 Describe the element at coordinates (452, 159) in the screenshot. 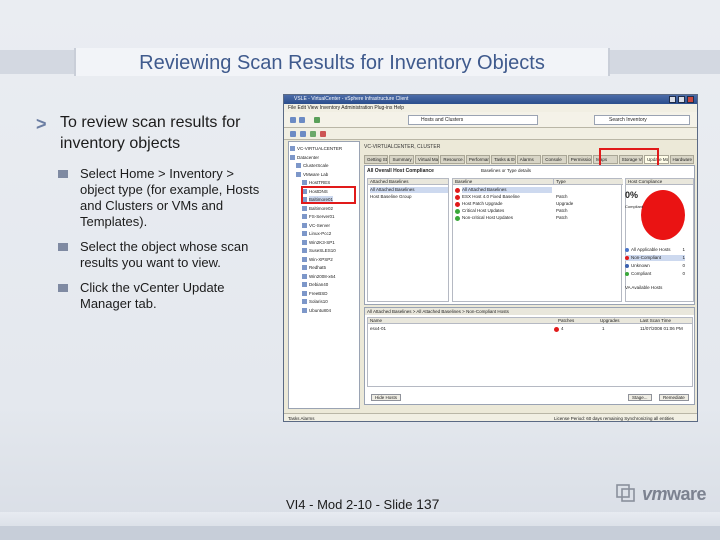

I see `tab: Resource Allocation` at that location.